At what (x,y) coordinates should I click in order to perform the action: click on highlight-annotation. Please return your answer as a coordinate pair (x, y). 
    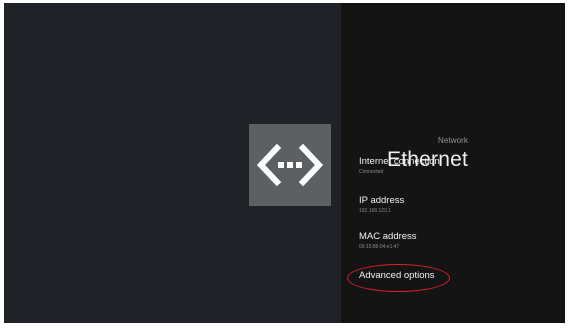
    Looking at the image, I should click on (398, 278).